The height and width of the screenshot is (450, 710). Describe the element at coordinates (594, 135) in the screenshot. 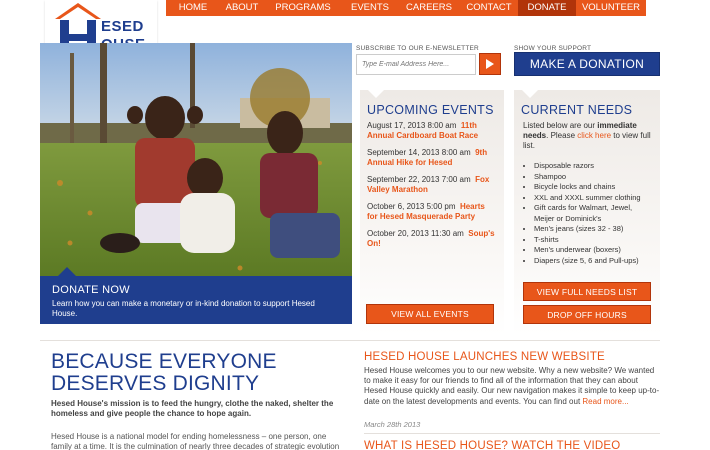

I see `needs-click-here-link: click here` at that location.